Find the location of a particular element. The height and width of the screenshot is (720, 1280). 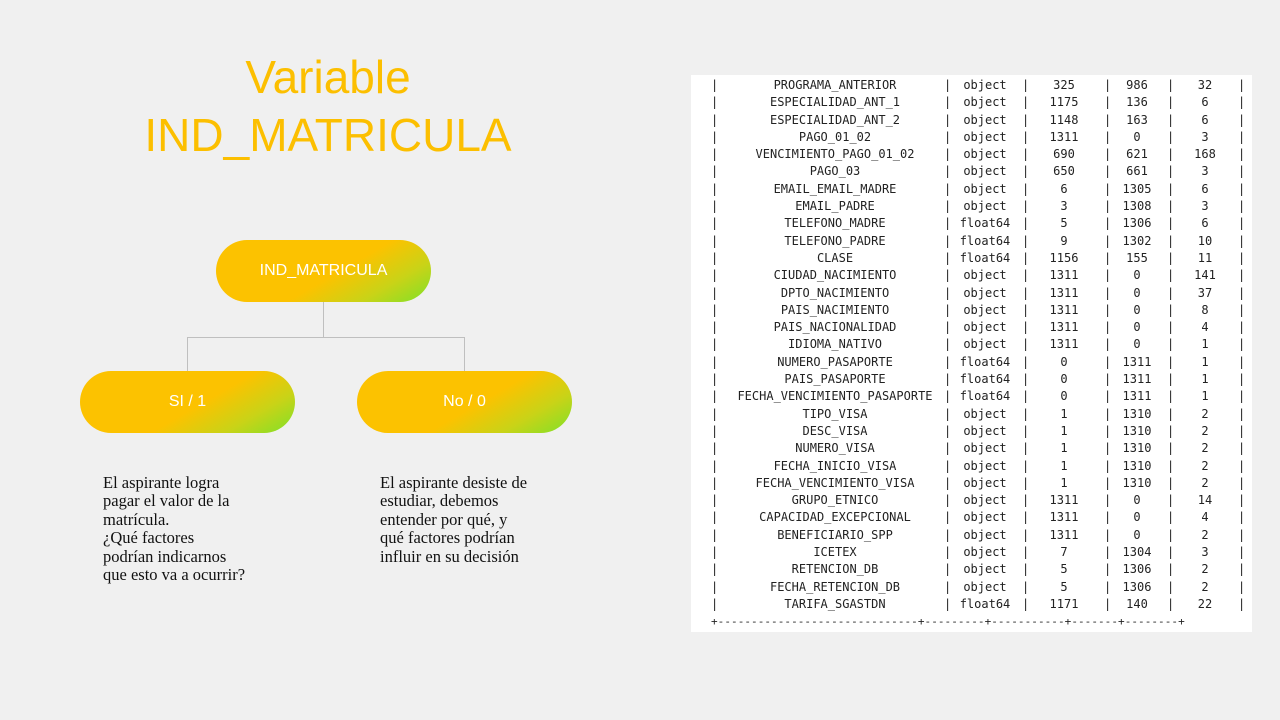

unique-cell: 4 is located at coordinates (1205, 327).